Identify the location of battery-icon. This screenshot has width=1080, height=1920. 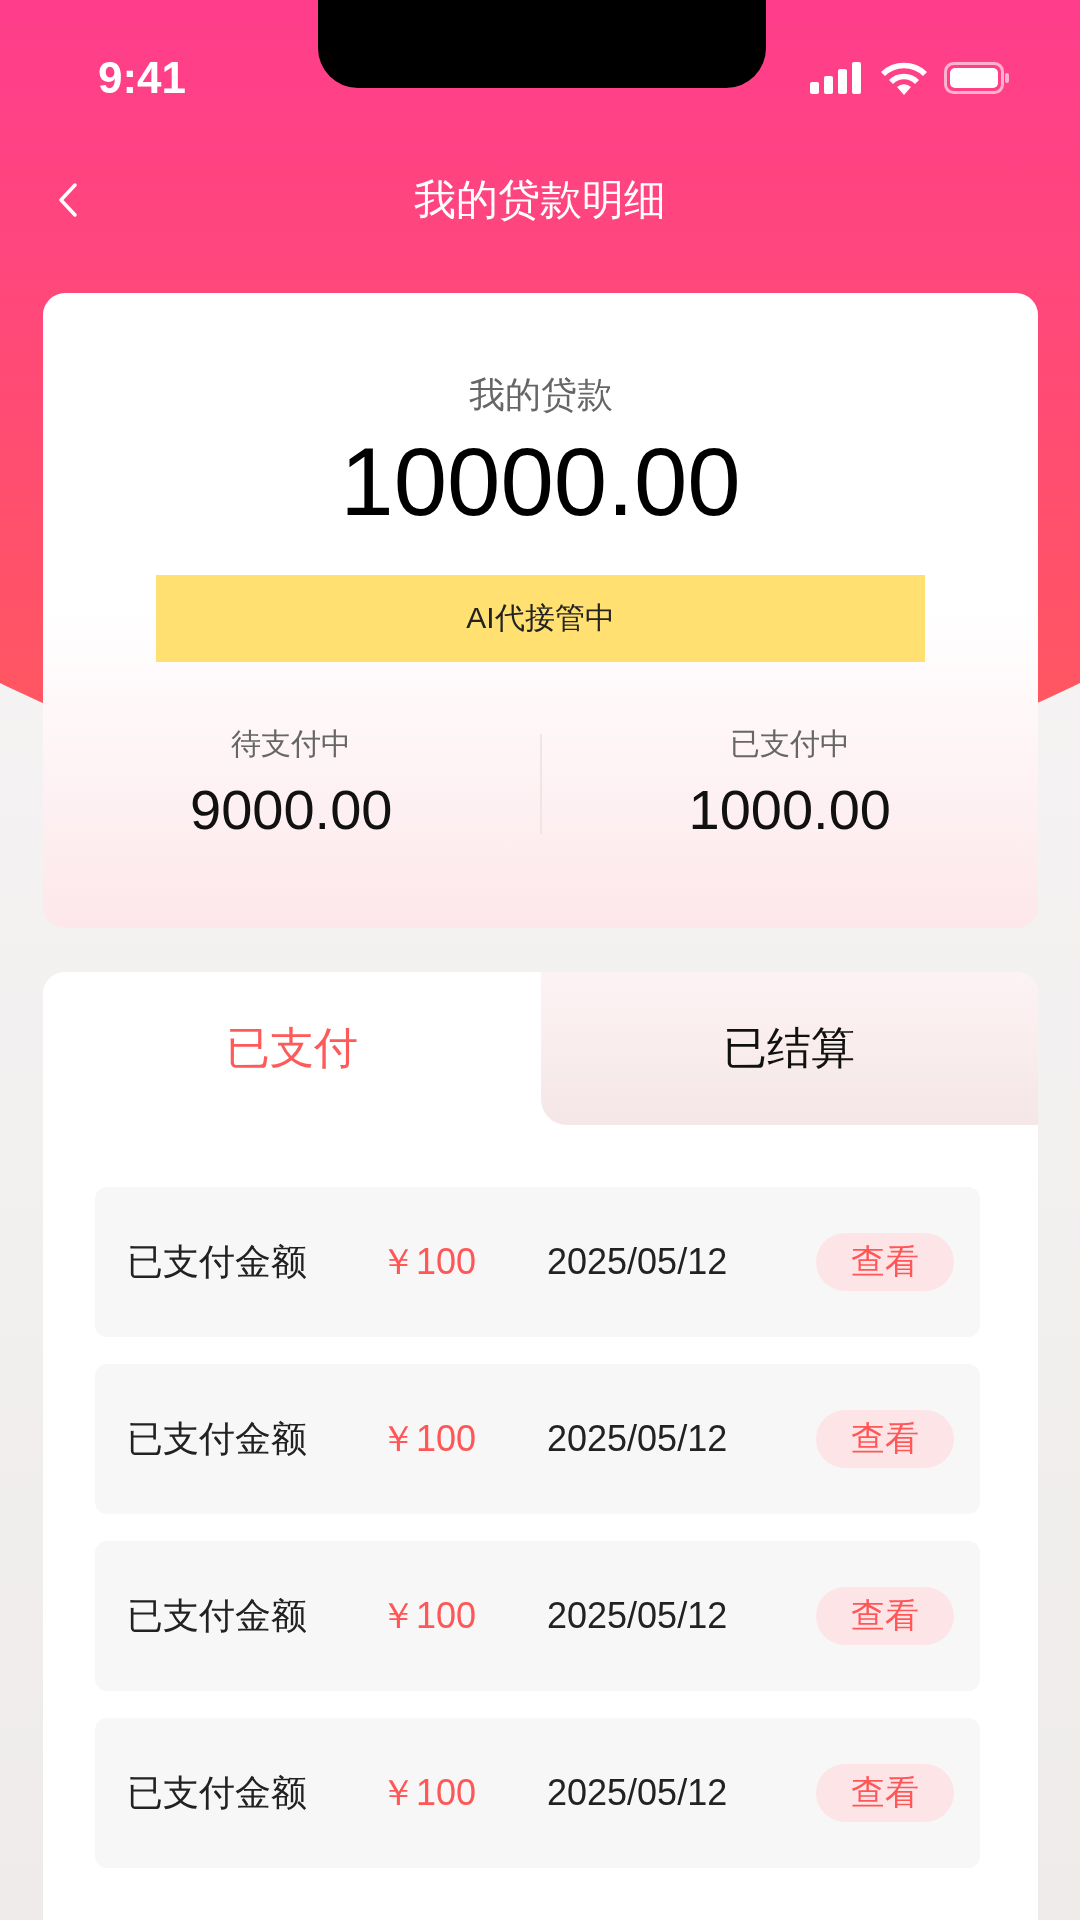
(977, 78).